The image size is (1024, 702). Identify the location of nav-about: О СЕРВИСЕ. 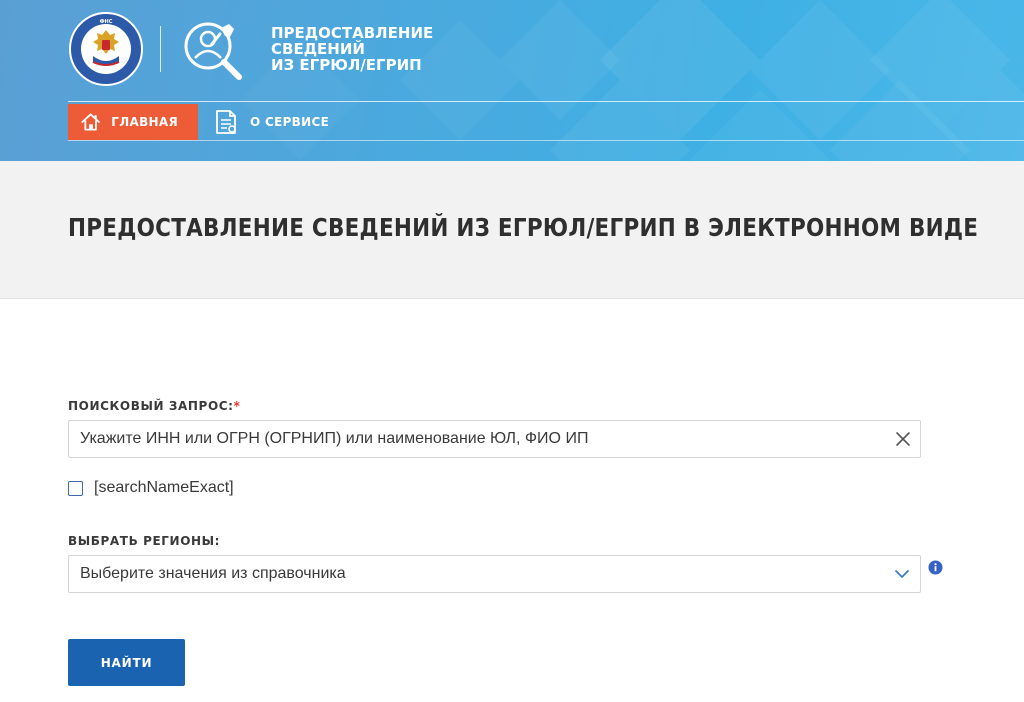
(273, 122).